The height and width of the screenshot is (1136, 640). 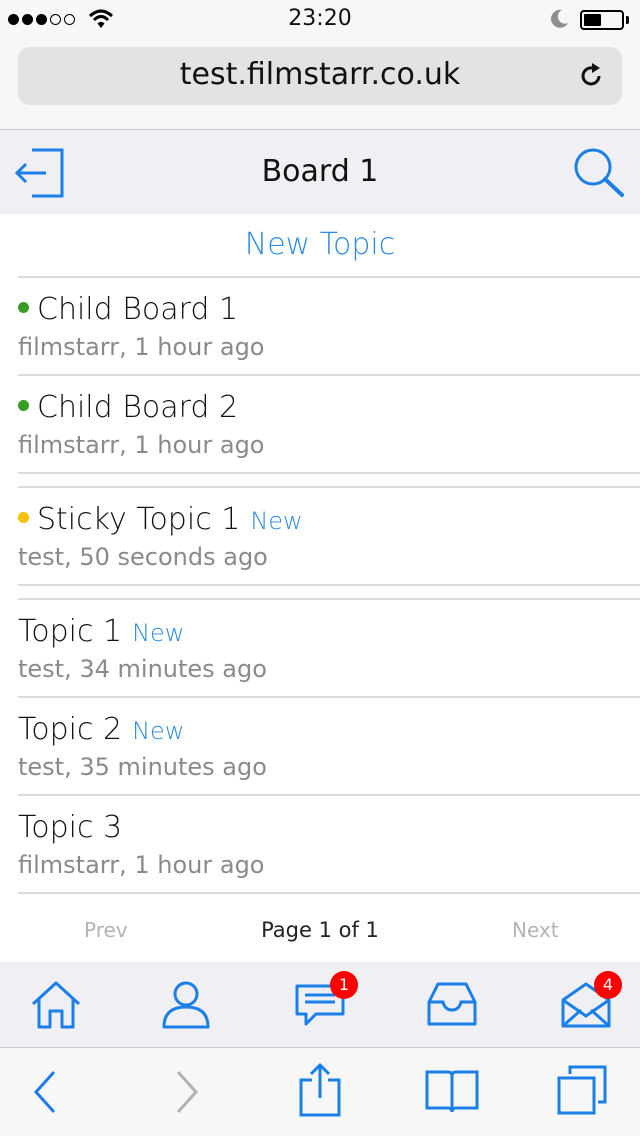 I want to click on address-bar-area: test.filmstarr.co.uk, so click(x=320, y=85).